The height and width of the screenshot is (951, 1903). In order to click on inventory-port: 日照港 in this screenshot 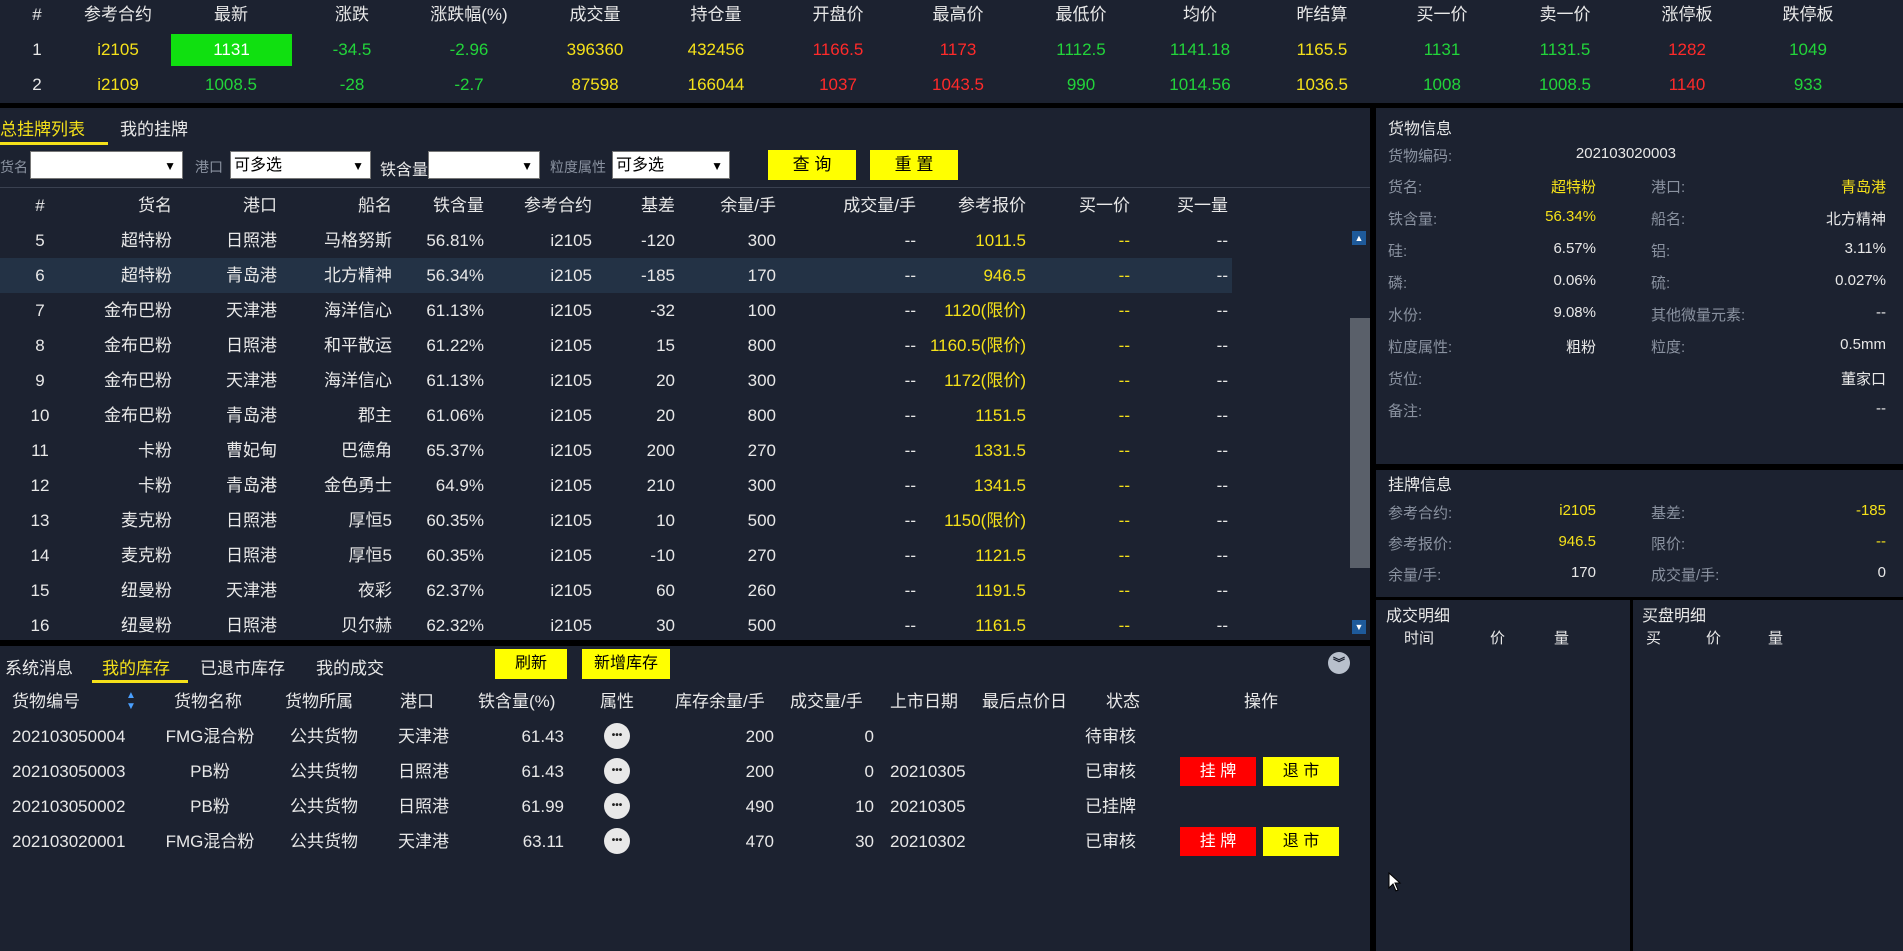, I will do `click(423, 806)`.